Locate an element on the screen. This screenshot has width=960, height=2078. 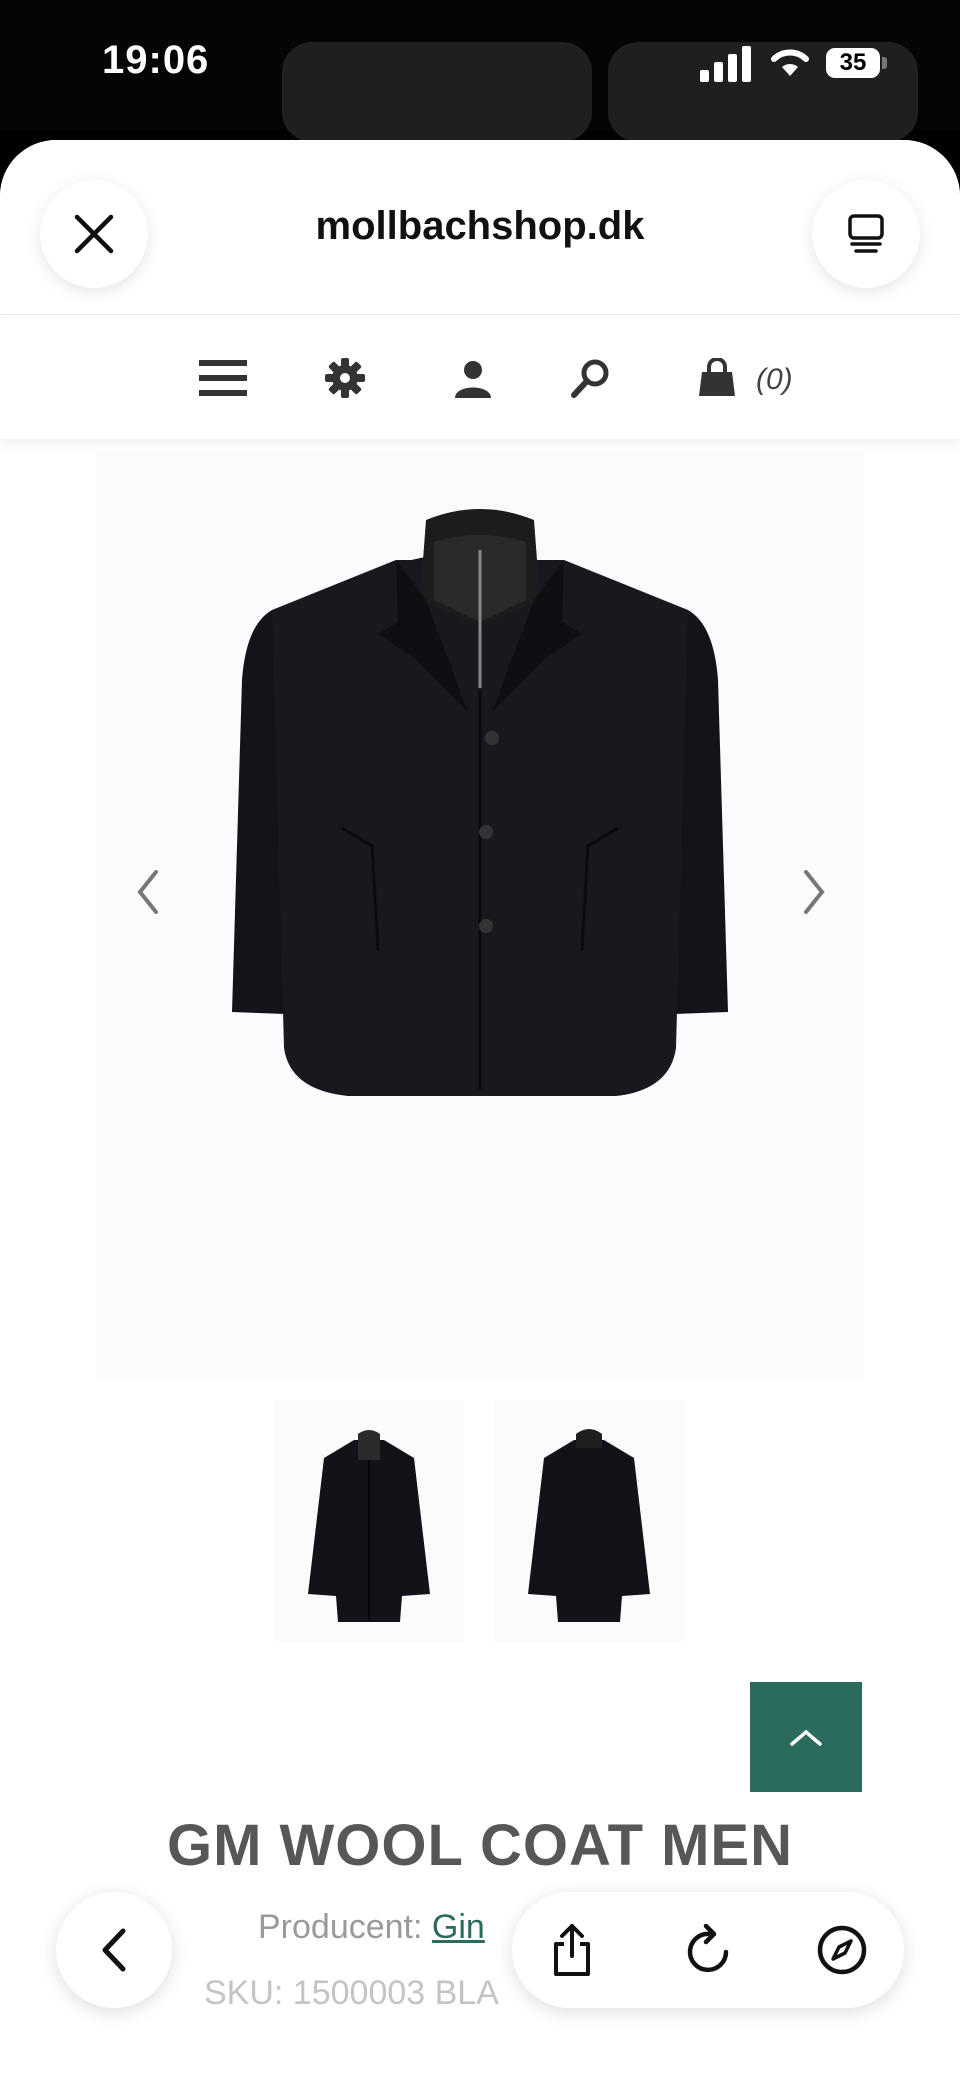
tab-overview-button is located at coordinates (866, 234).